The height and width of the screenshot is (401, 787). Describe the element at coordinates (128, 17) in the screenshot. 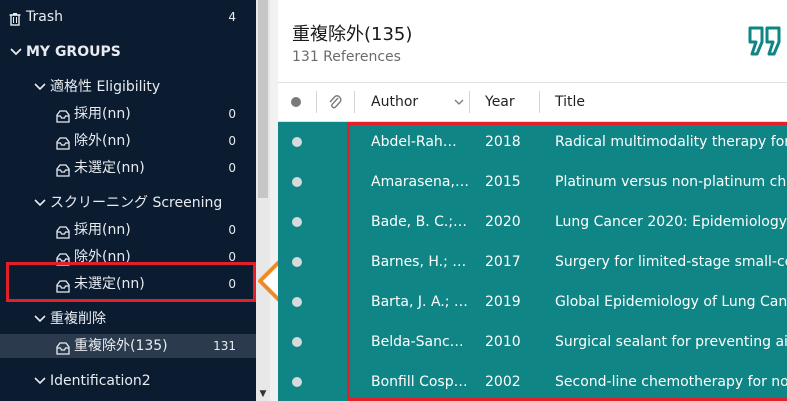

I see `sidebar-item-trash: Trash 4` at that location.